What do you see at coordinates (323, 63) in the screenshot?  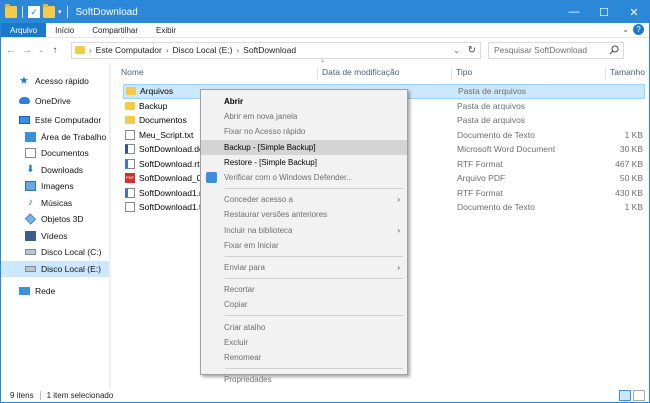 I see `sort-up-icon: ^` at bounding box center [323, 63].